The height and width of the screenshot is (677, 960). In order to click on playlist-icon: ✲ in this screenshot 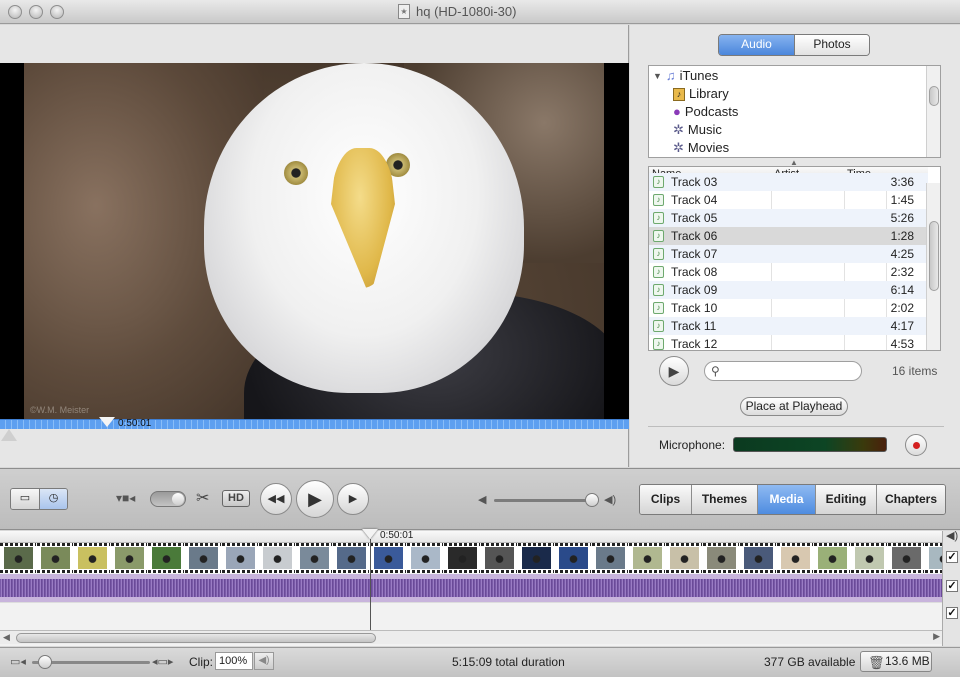, I will do `click(678, 129)`.